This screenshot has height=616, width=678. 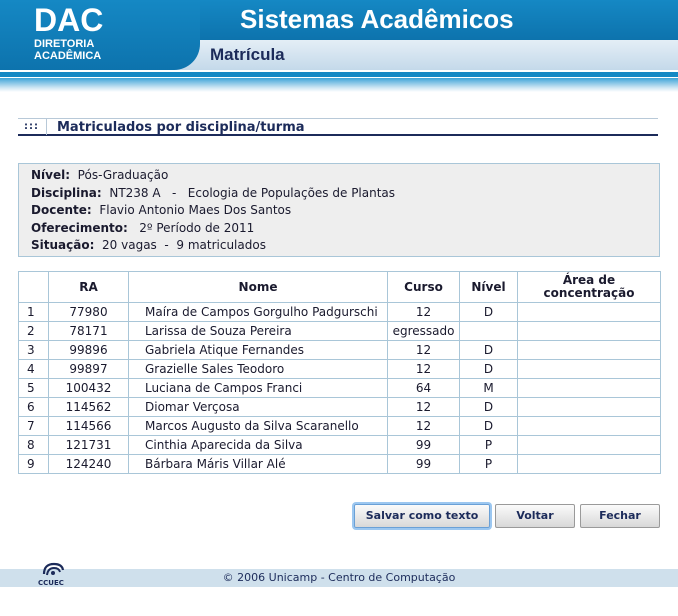 I want to click on cell-ra: 114566, so click(x=88, y=426).